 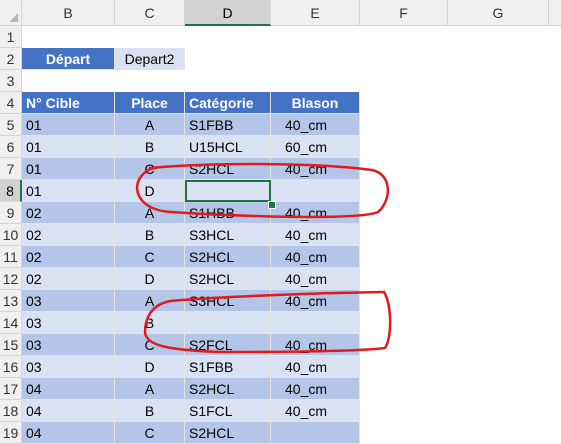 I want to click on row-header-15: 15, so click(x=11, y=345).